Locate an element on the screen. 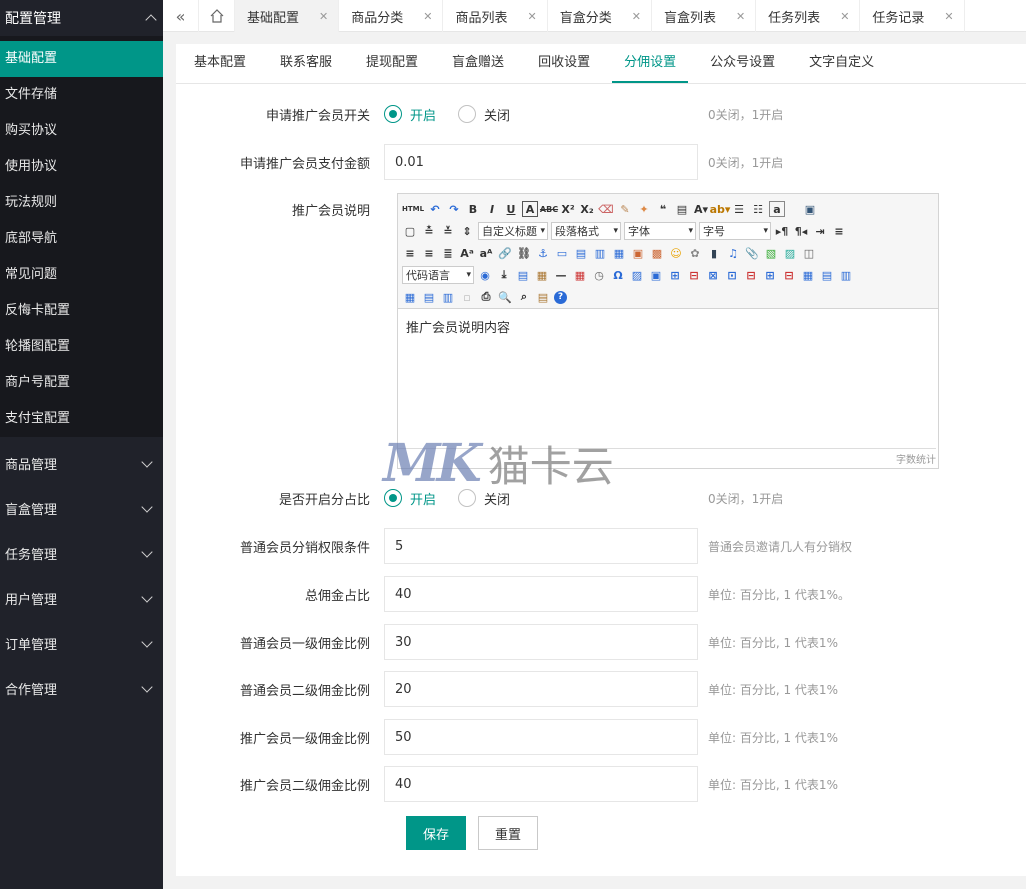 This screenshot has width=1026, height=889. heading-select: 自定义标题 is located at coordinates (513, 231).